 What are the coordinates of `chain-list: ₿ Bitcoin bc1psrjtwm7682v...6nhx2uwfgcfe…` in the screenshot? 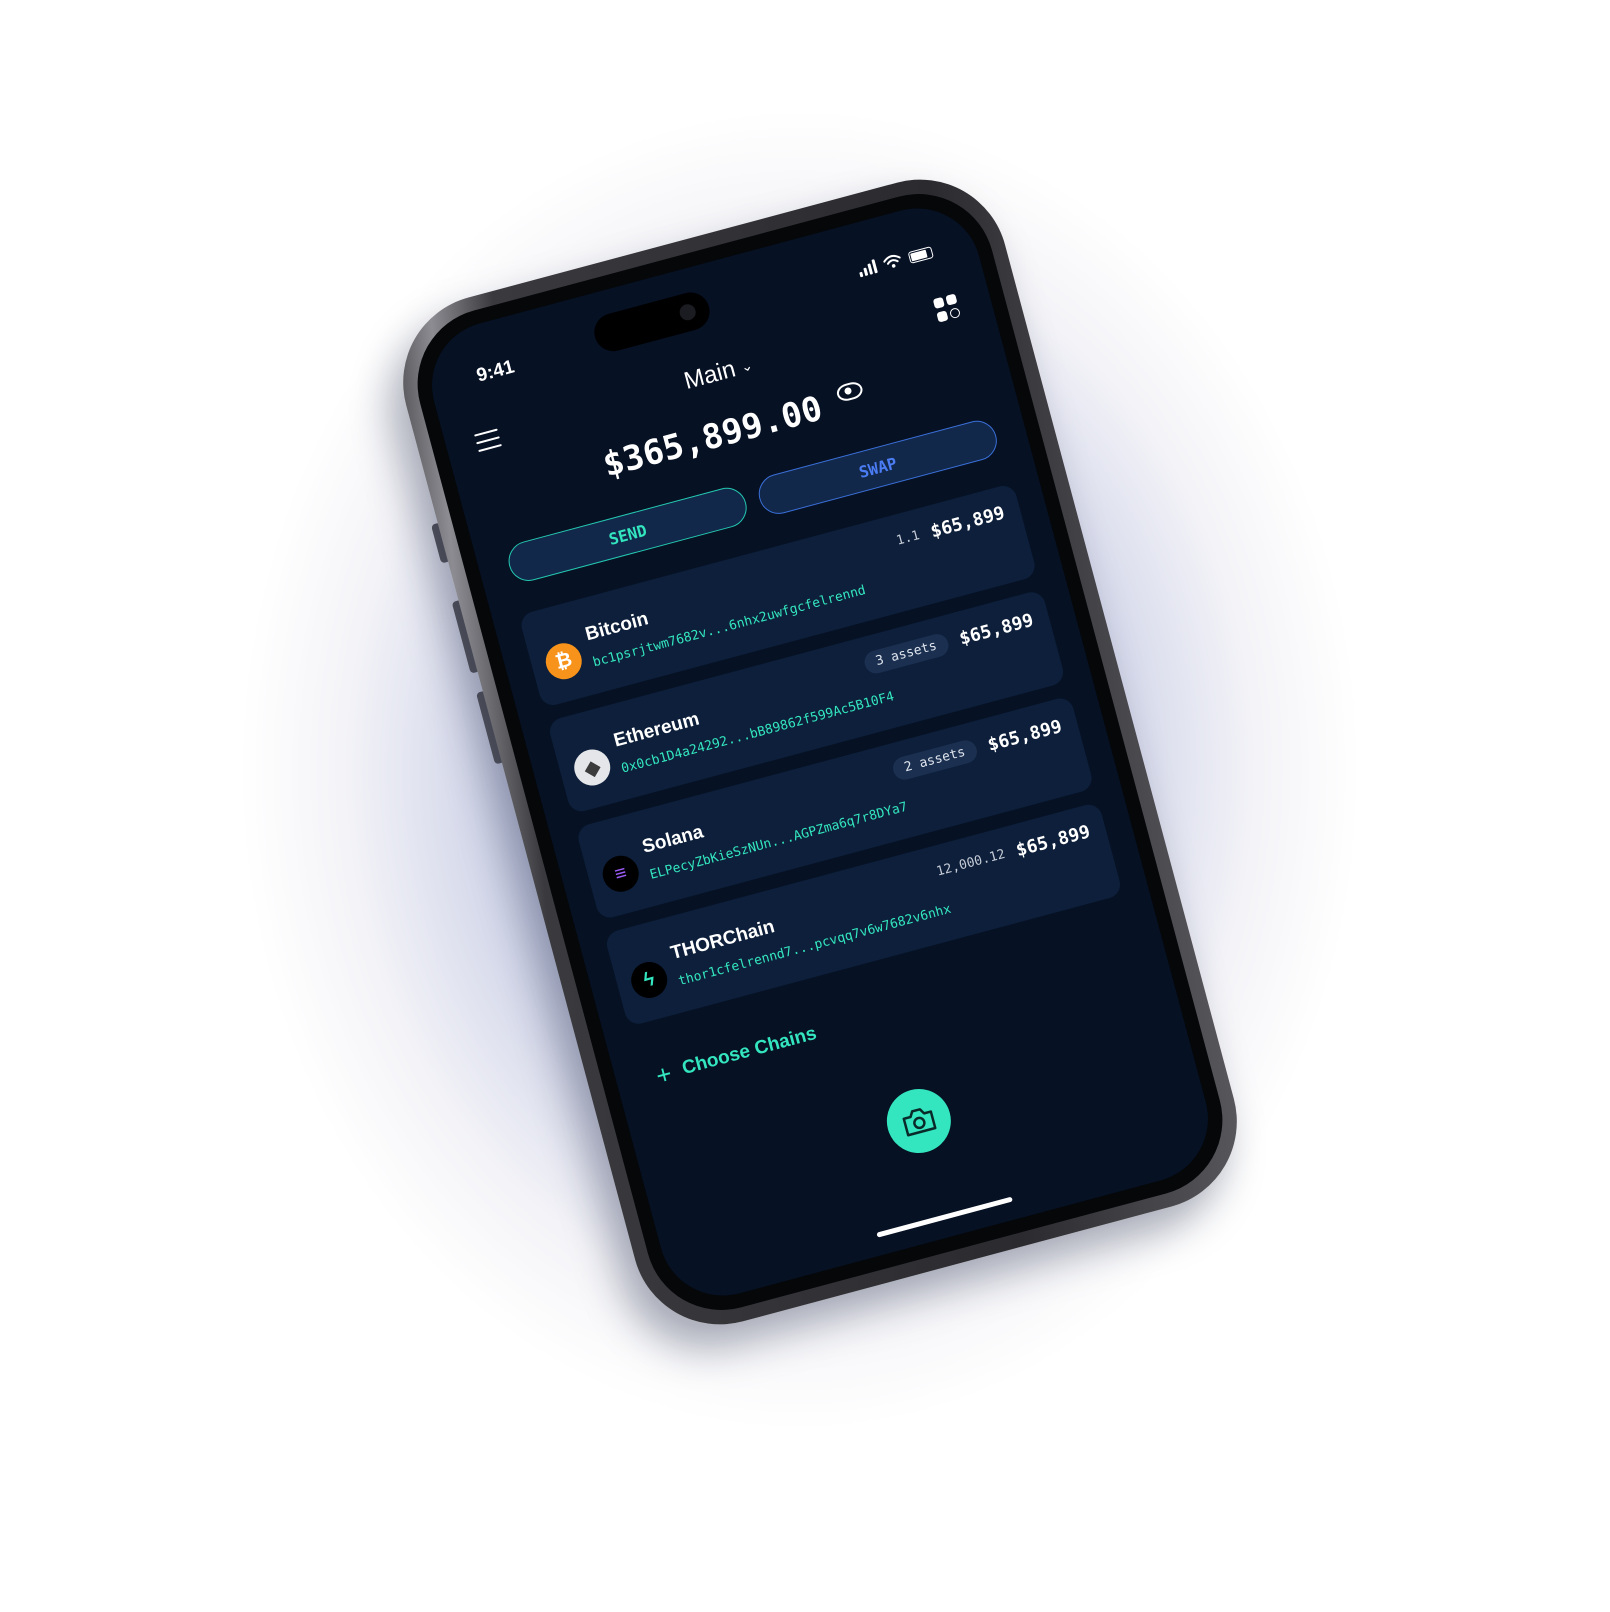 It's located at (822, 761).